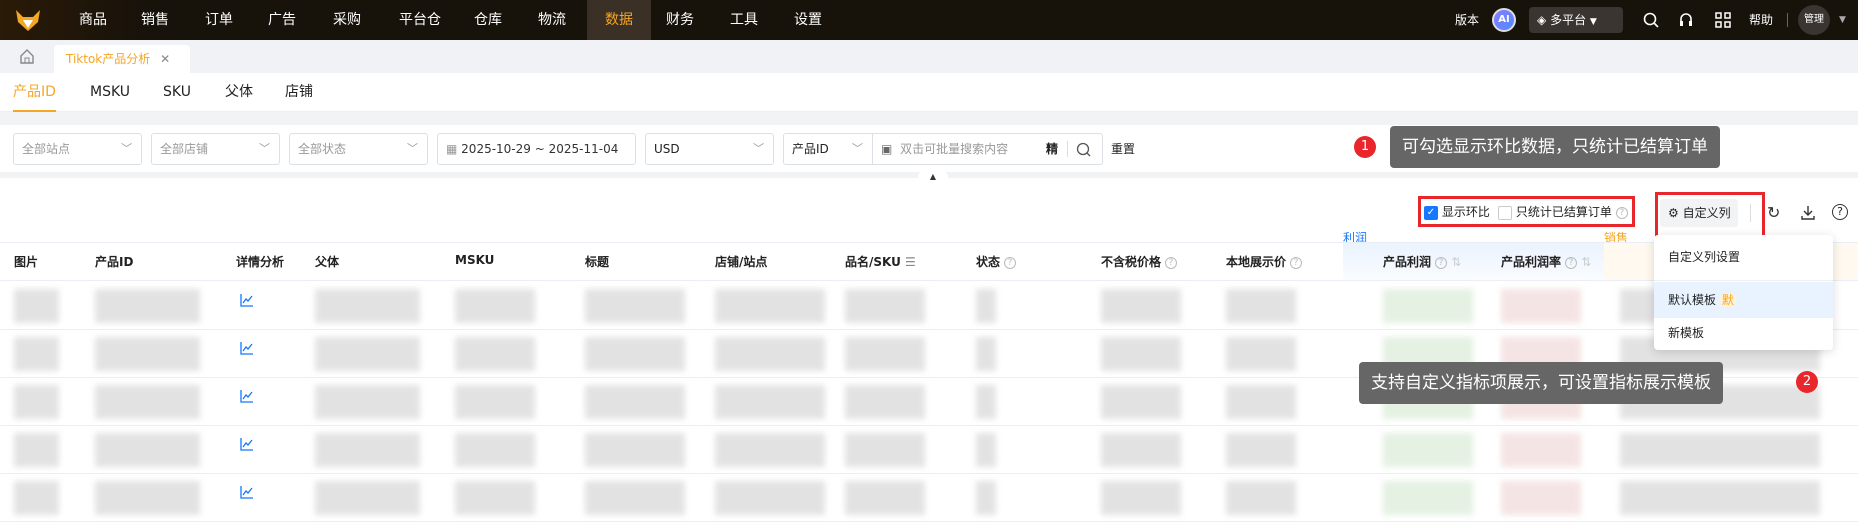 This screenshot has width=1858, height=522. Describe the element at coordinates (77, 149) in the screenshot. I see `site-select: 全部站点 ﹀` at that location.